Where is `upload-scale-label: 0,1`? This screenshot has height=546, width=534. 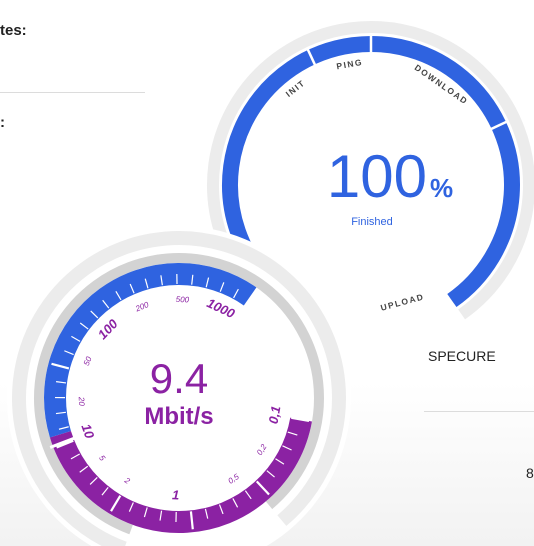 upload-scale-label: 0,1 is located at coordinates (275, 415).